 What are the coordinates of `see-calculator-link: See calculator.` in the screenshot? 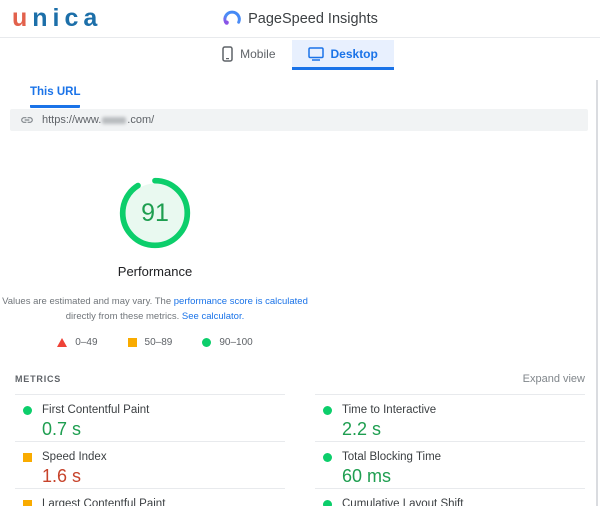 It's located at (213, 316).